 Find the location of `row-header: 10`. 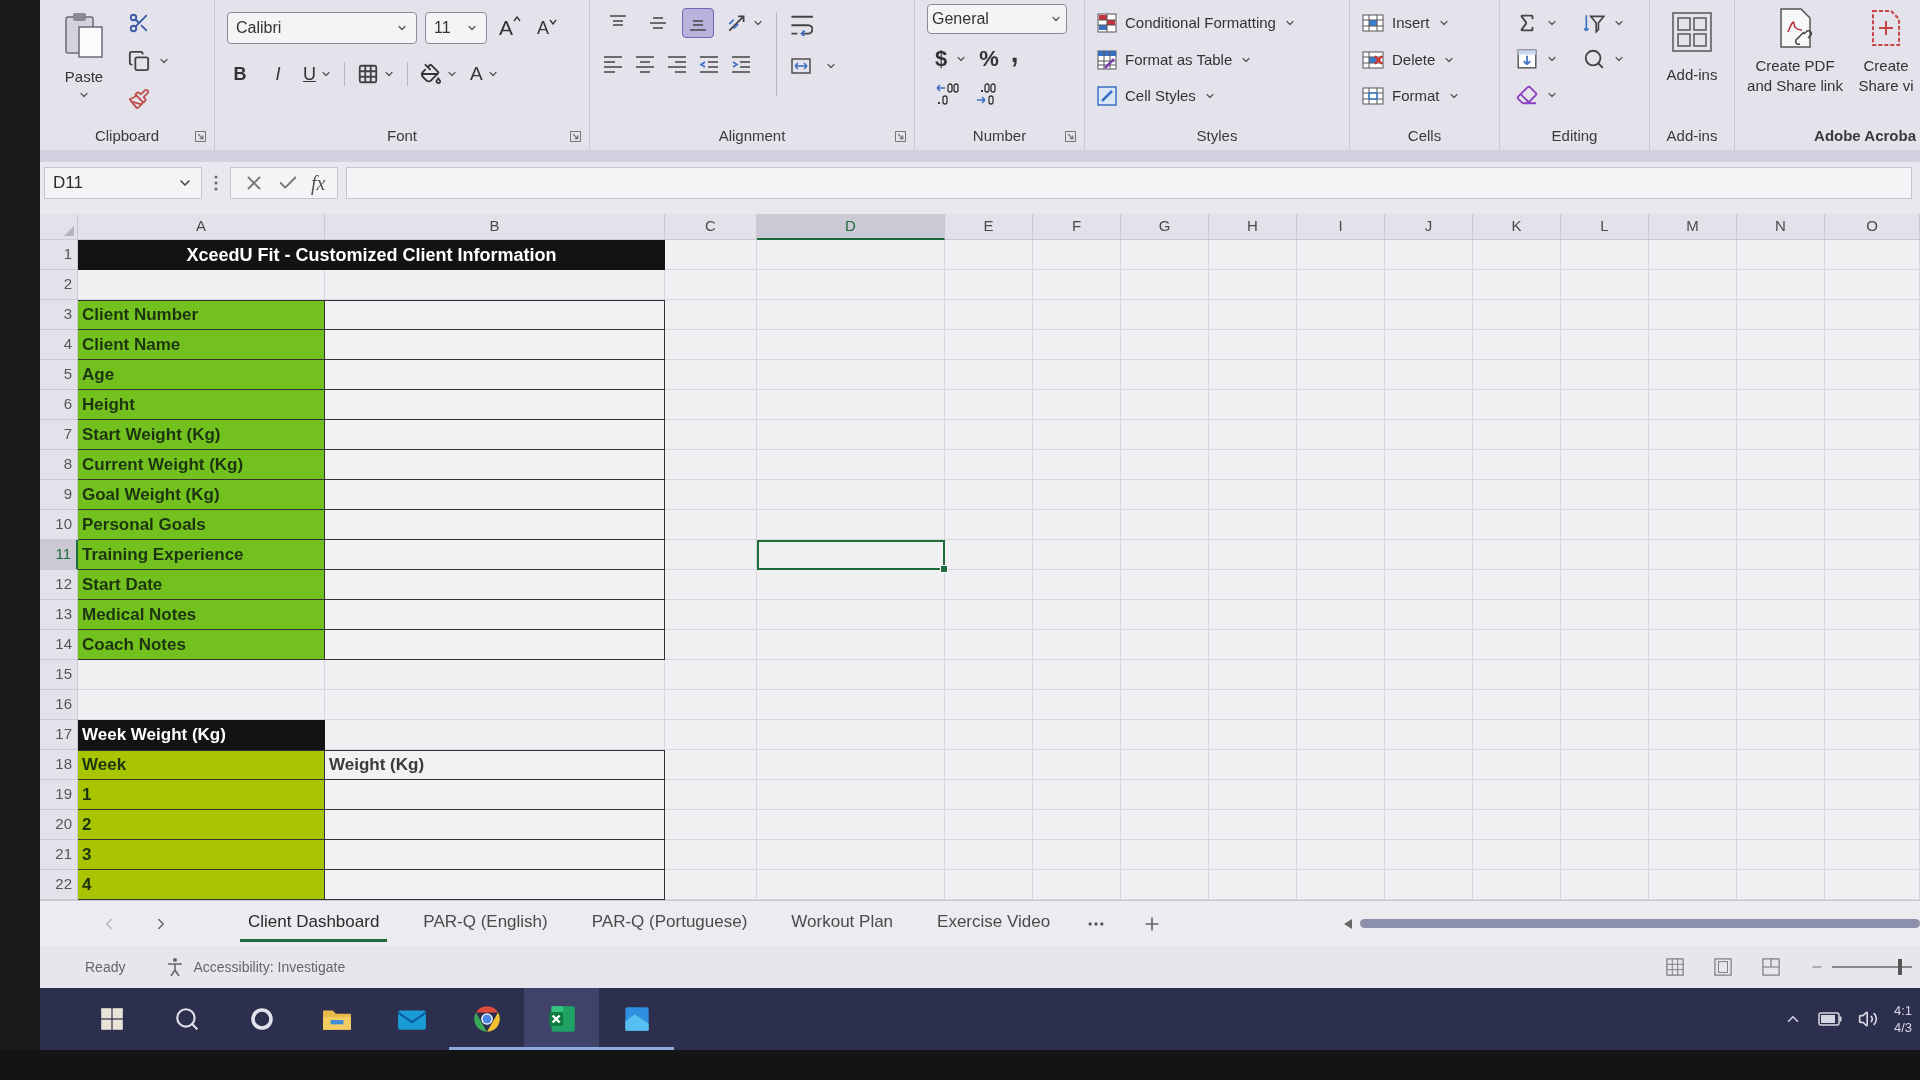

row-header: 10 is located at coordinates (59, 525).